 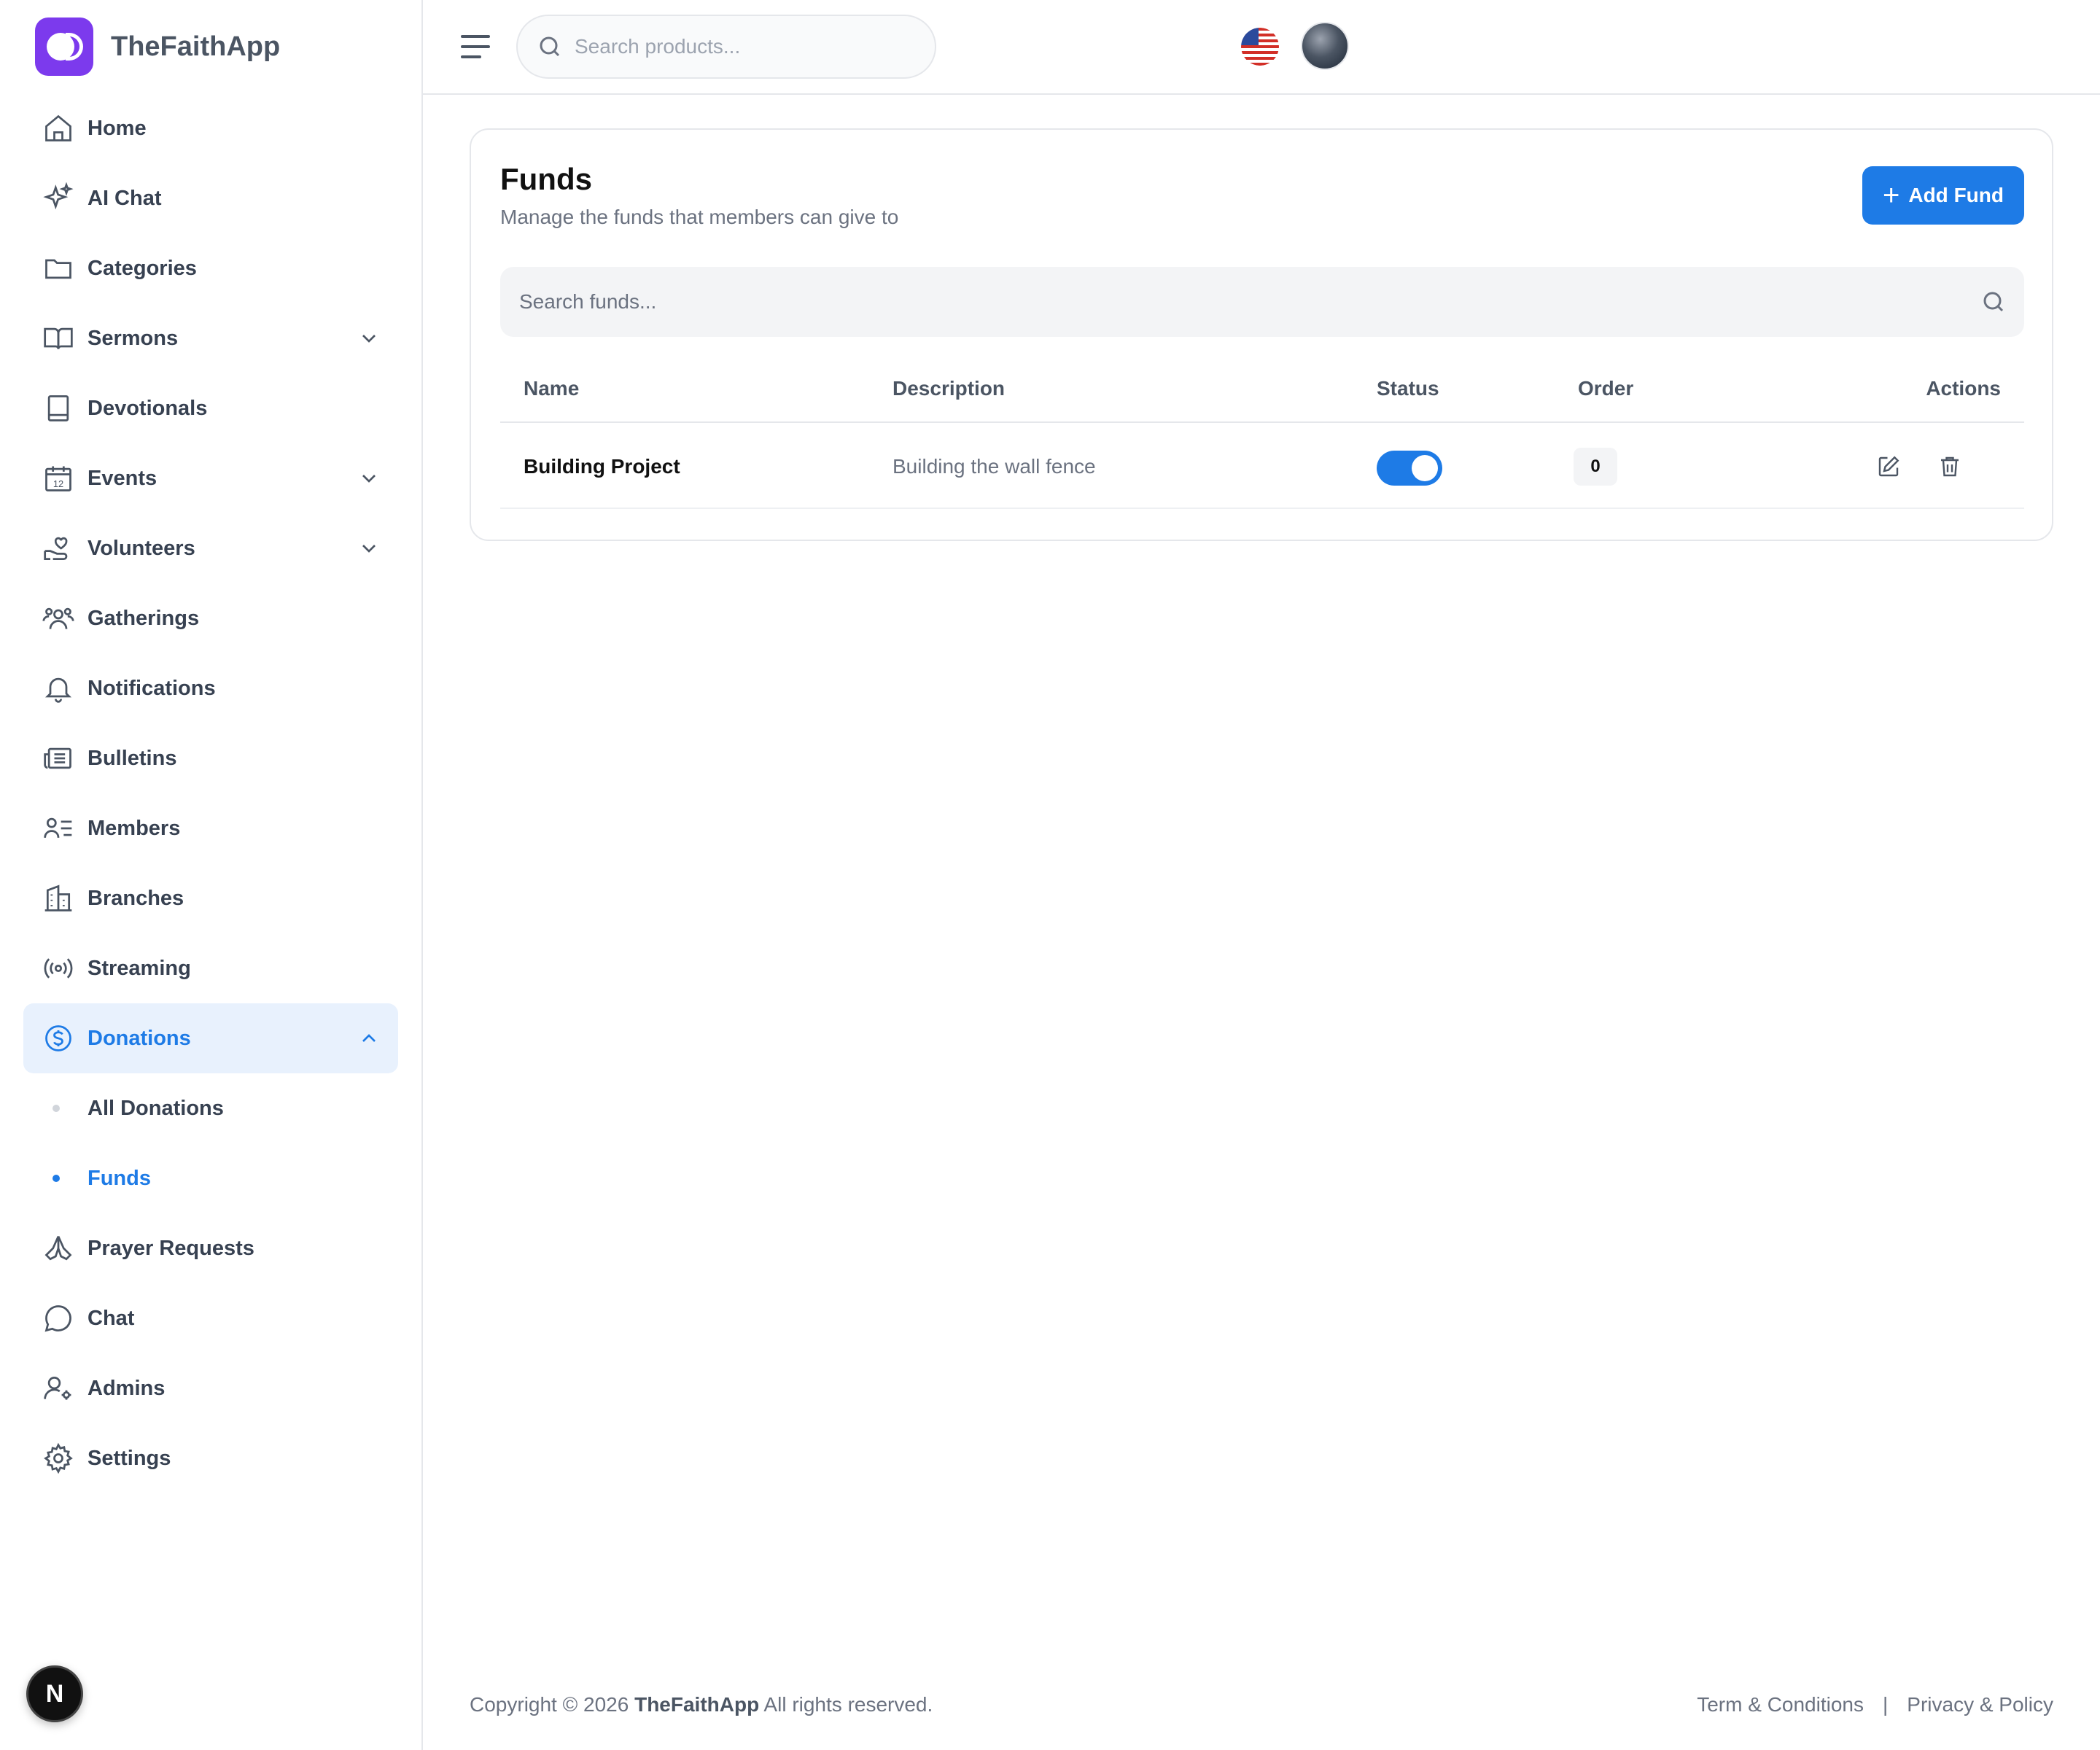 What do you see at coordinates (152, 688) in the screenshot?
I see `sidebar-item-label: Notifications` at bounding box center [152, 688].